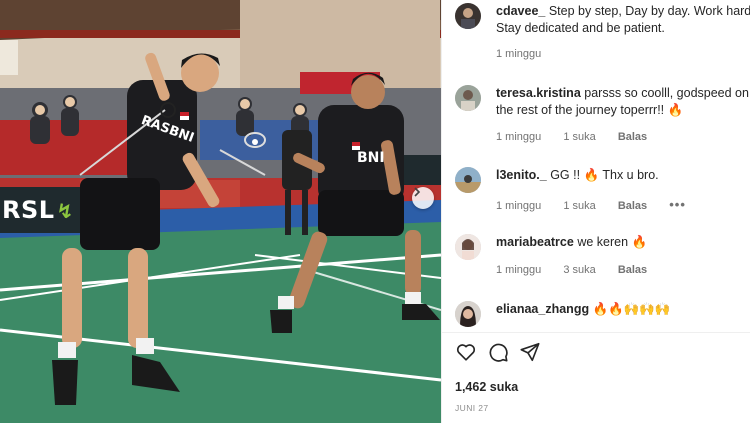 Image resolution: width=750 pixels, height=423 pixels. Describe the element at coordinates (677, 204) in the screenshot. I see `more-options-icon: •••` at that location.